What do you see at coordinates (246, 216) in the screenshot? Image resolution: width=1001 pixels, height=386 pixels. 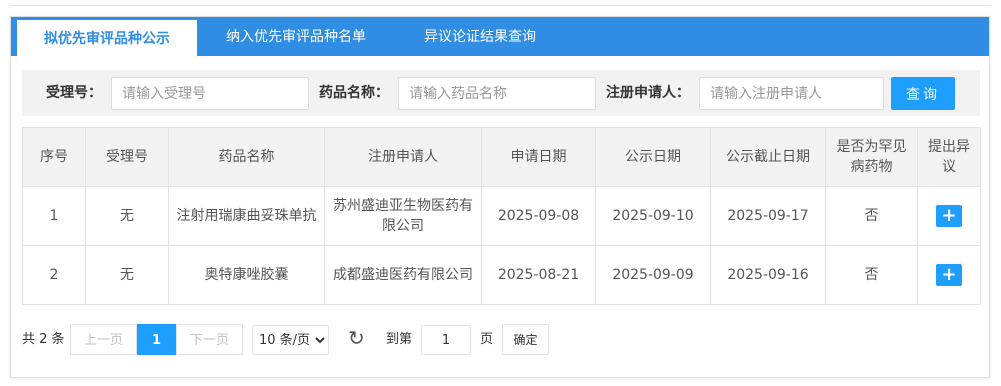 I see `cell-drug-name: 注射用瑞康曲妥珠单抗` at bounding box center [246, 216].